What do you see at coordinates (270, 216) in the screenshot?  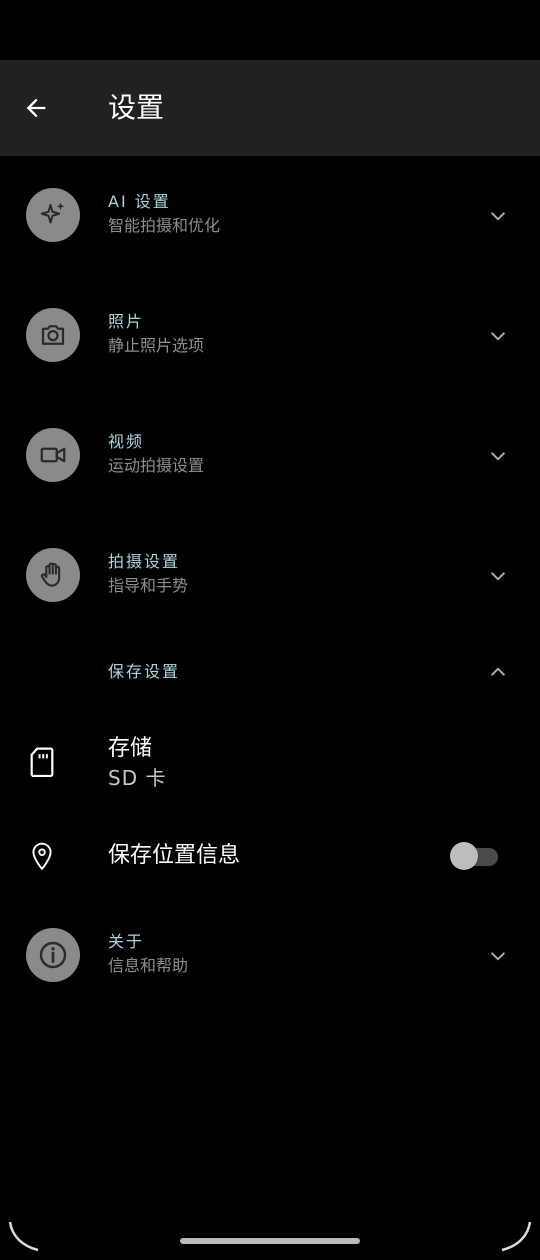 I see `settings-row-ai: AI 设置 智能拍摄和优化` at bounding box center [270, 216].